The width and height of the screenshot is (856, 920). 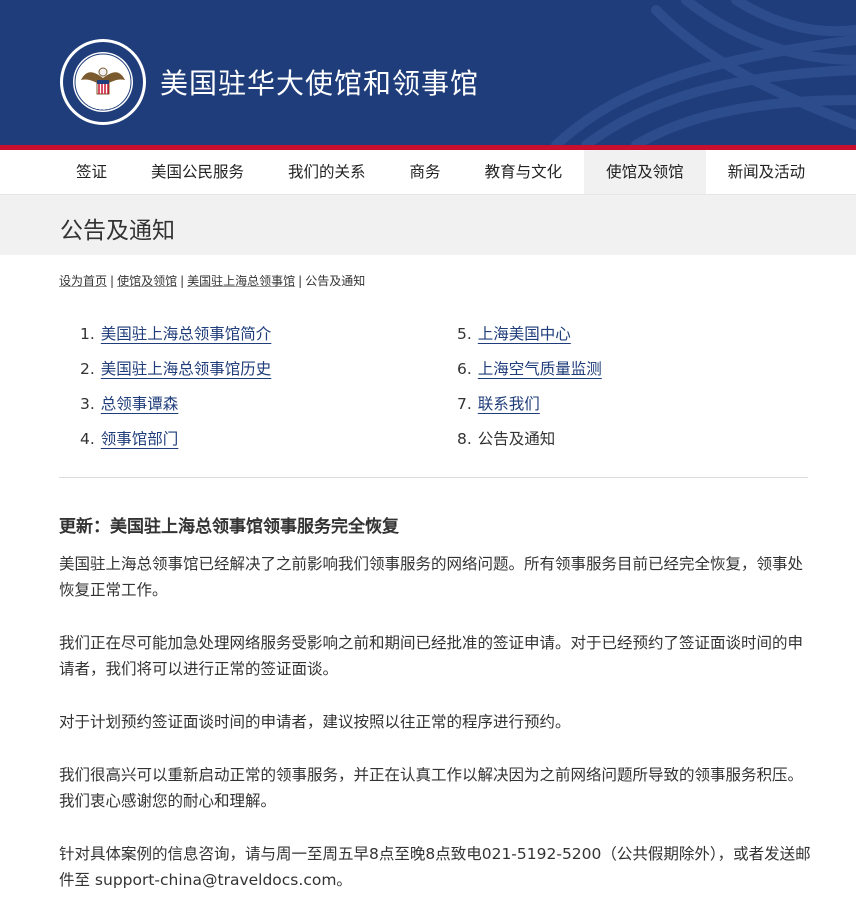 I want to click on list-item: 4. 领事馆部门, so click(x=175, y=444).